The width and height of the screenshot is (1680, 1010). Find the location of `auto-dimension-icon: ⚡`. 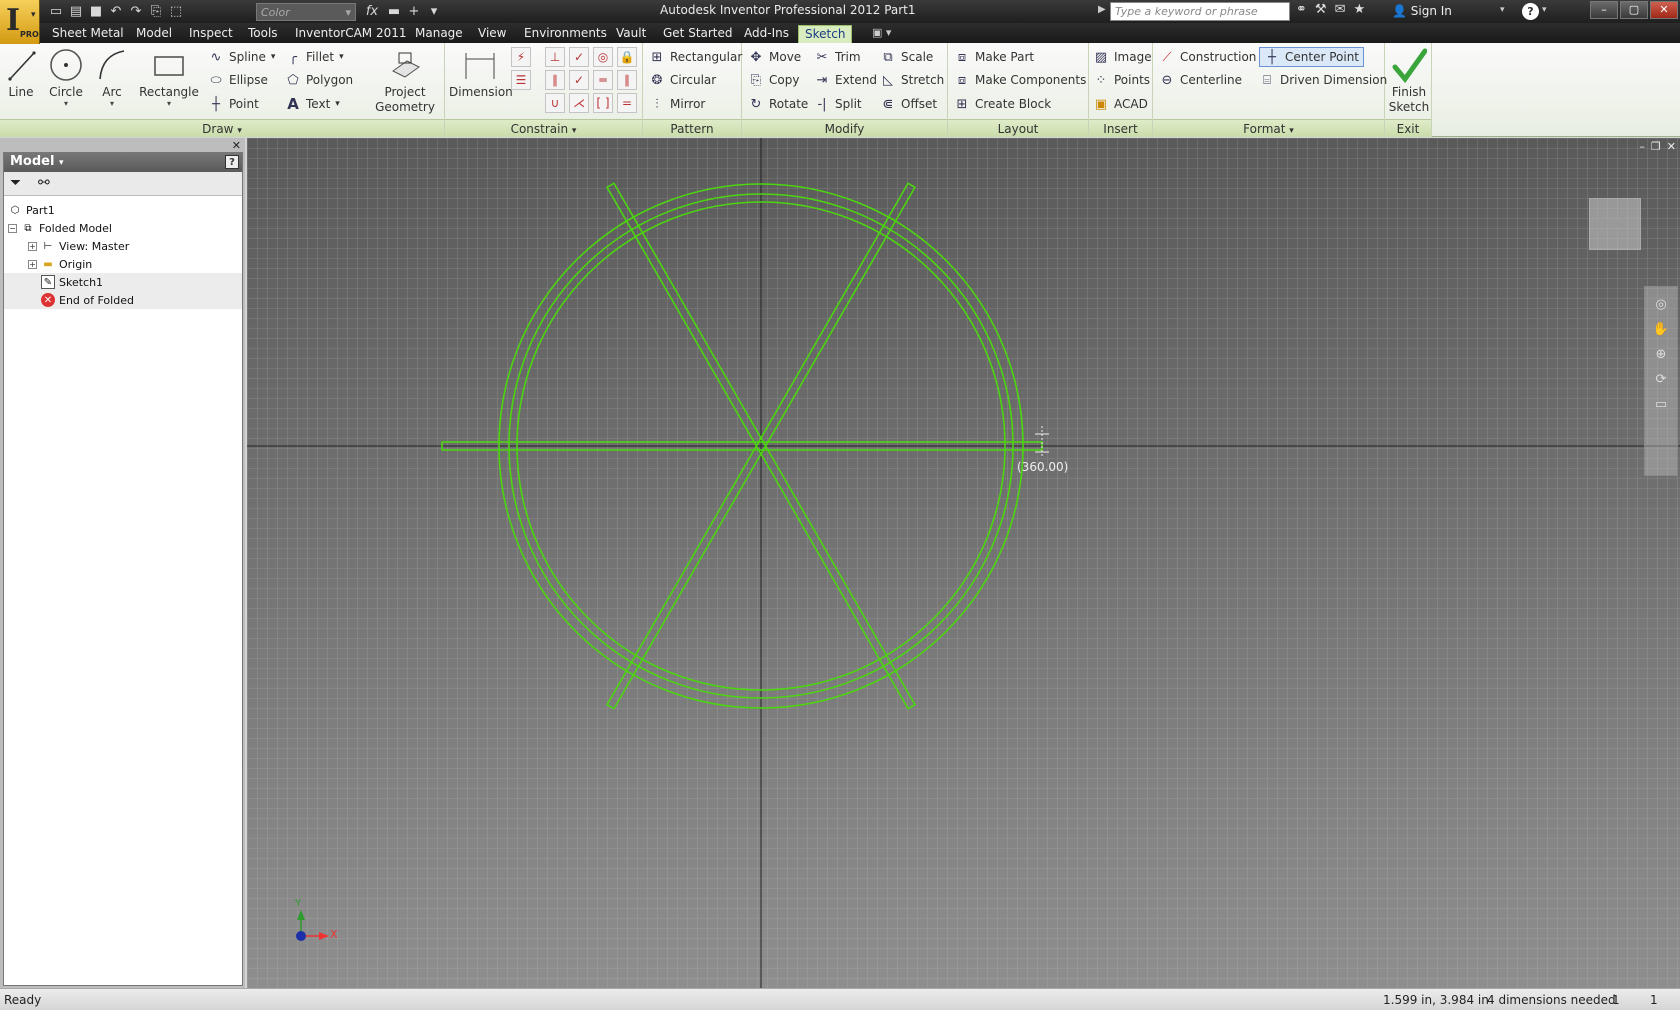

auto-dimension-icon: ⚡ is located at coordinates (521, 57).